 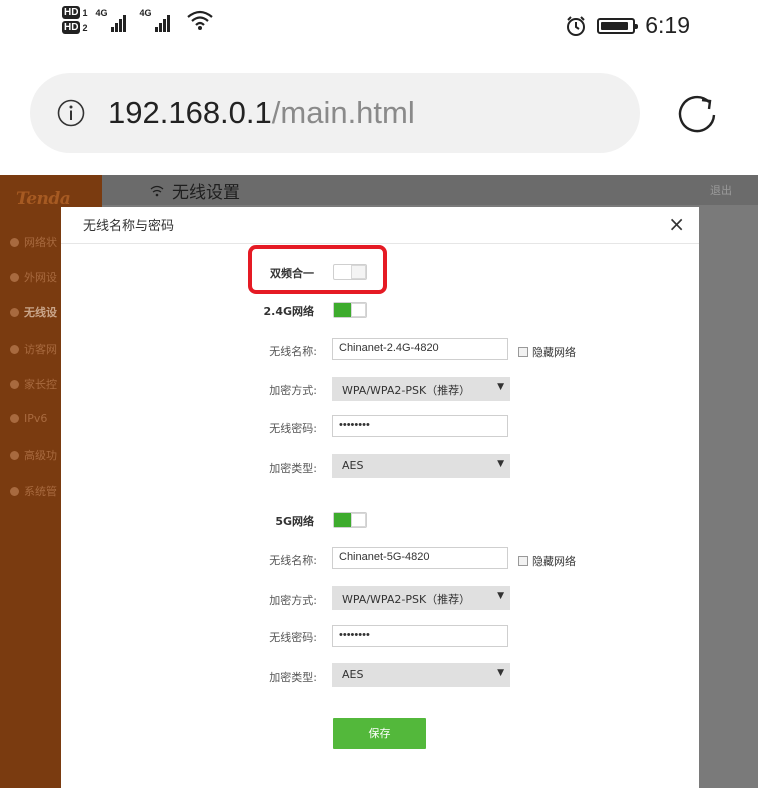 I want to click on top-bar: 无线设置 退出, so click(x=430, y=190).